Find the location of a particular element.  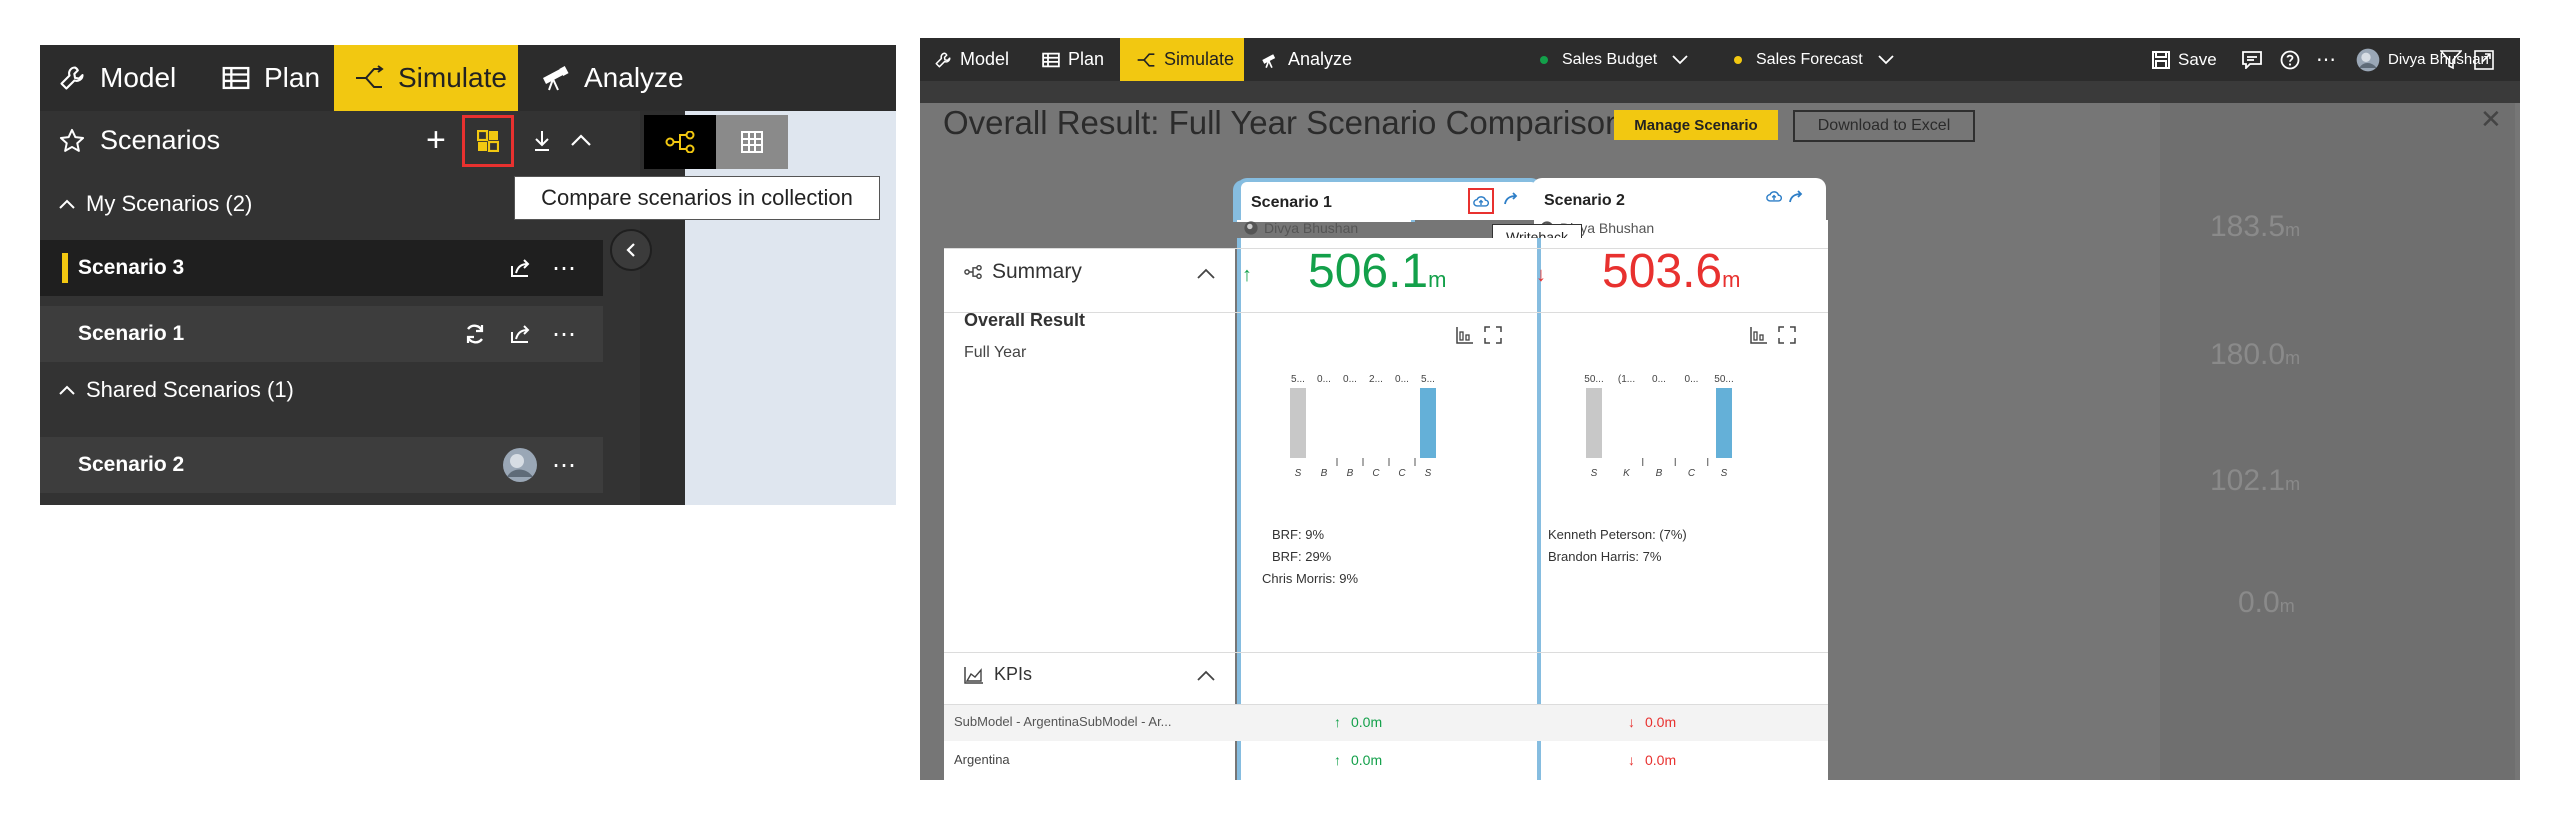

status-dot is located at coordinates (1544, 59).